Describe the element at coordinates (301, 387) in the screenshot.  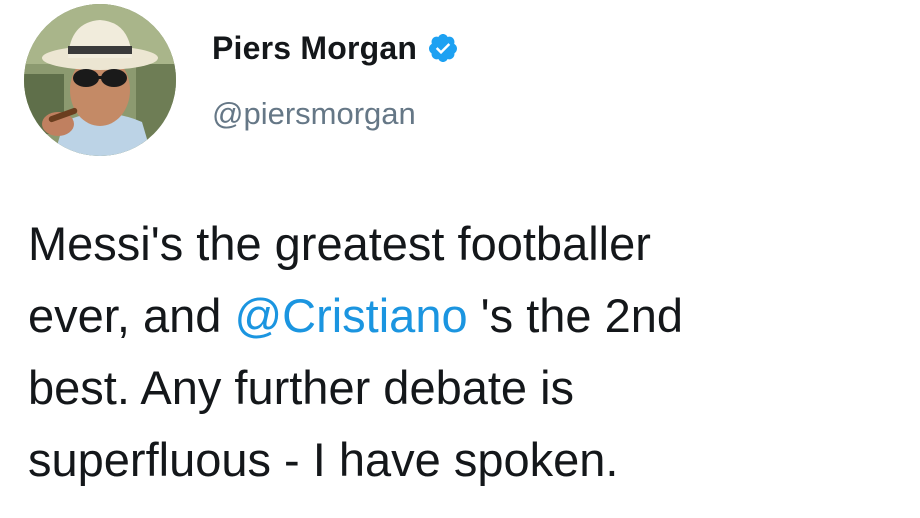
I see `tweet-line-3: best. Any further debate is` at that location.